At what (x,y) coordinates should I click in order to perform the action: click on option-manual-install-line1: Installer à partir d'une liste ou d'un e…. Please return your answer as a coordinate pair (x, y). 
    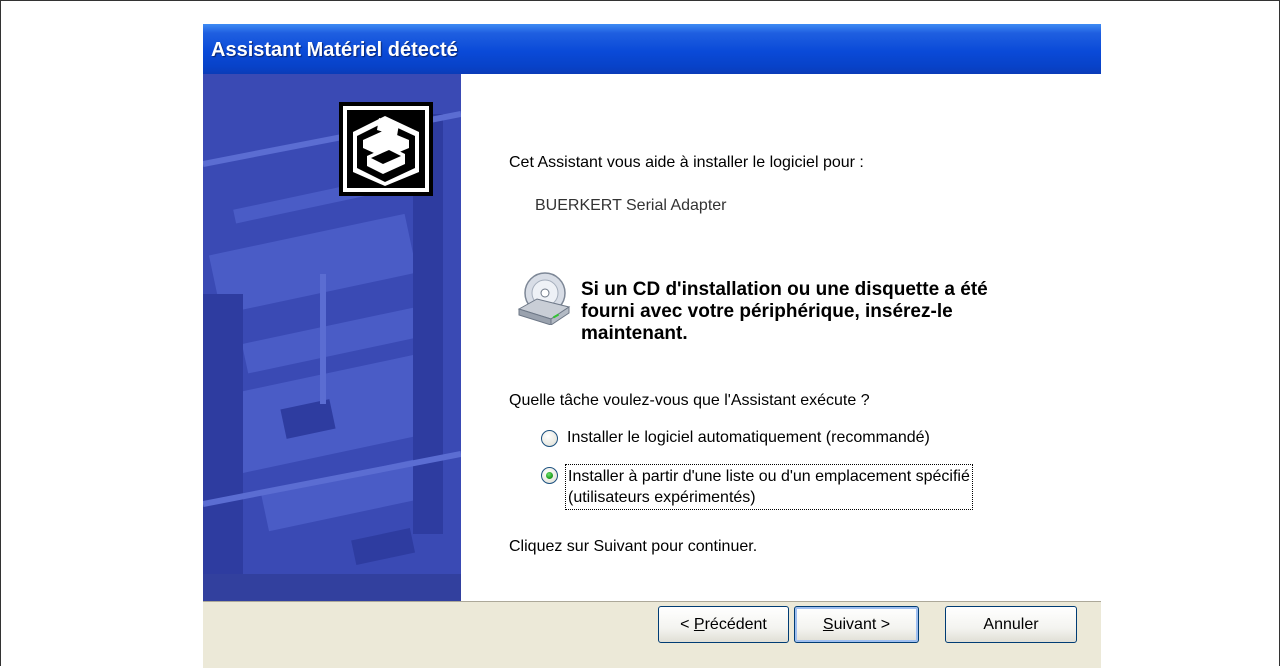
    Looking at the image, I should click on (769, 476).